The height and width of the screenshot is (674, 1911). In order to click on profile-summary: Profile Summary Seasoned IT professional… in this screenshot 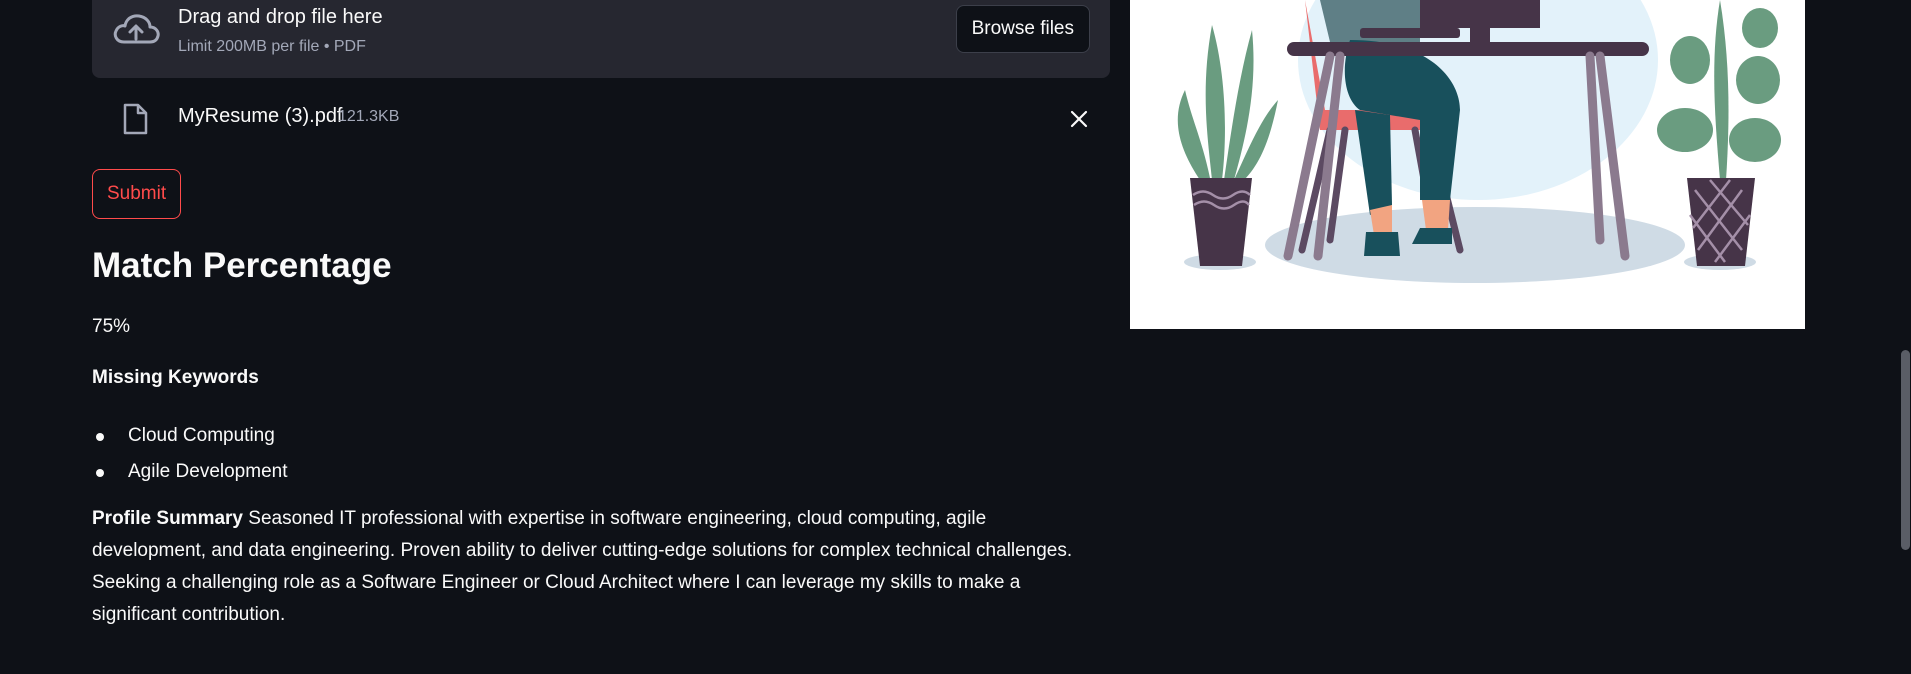, I will do `click(597, 567)`.